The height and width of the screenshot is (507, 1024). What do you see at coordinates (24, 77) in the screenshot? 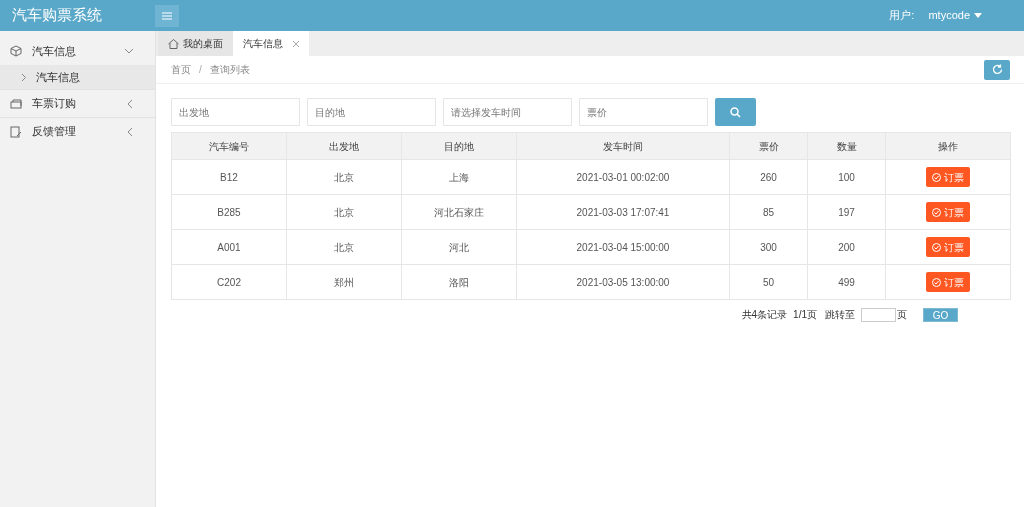
I see `chevron-right-icon` at bounding box center [24, 77].